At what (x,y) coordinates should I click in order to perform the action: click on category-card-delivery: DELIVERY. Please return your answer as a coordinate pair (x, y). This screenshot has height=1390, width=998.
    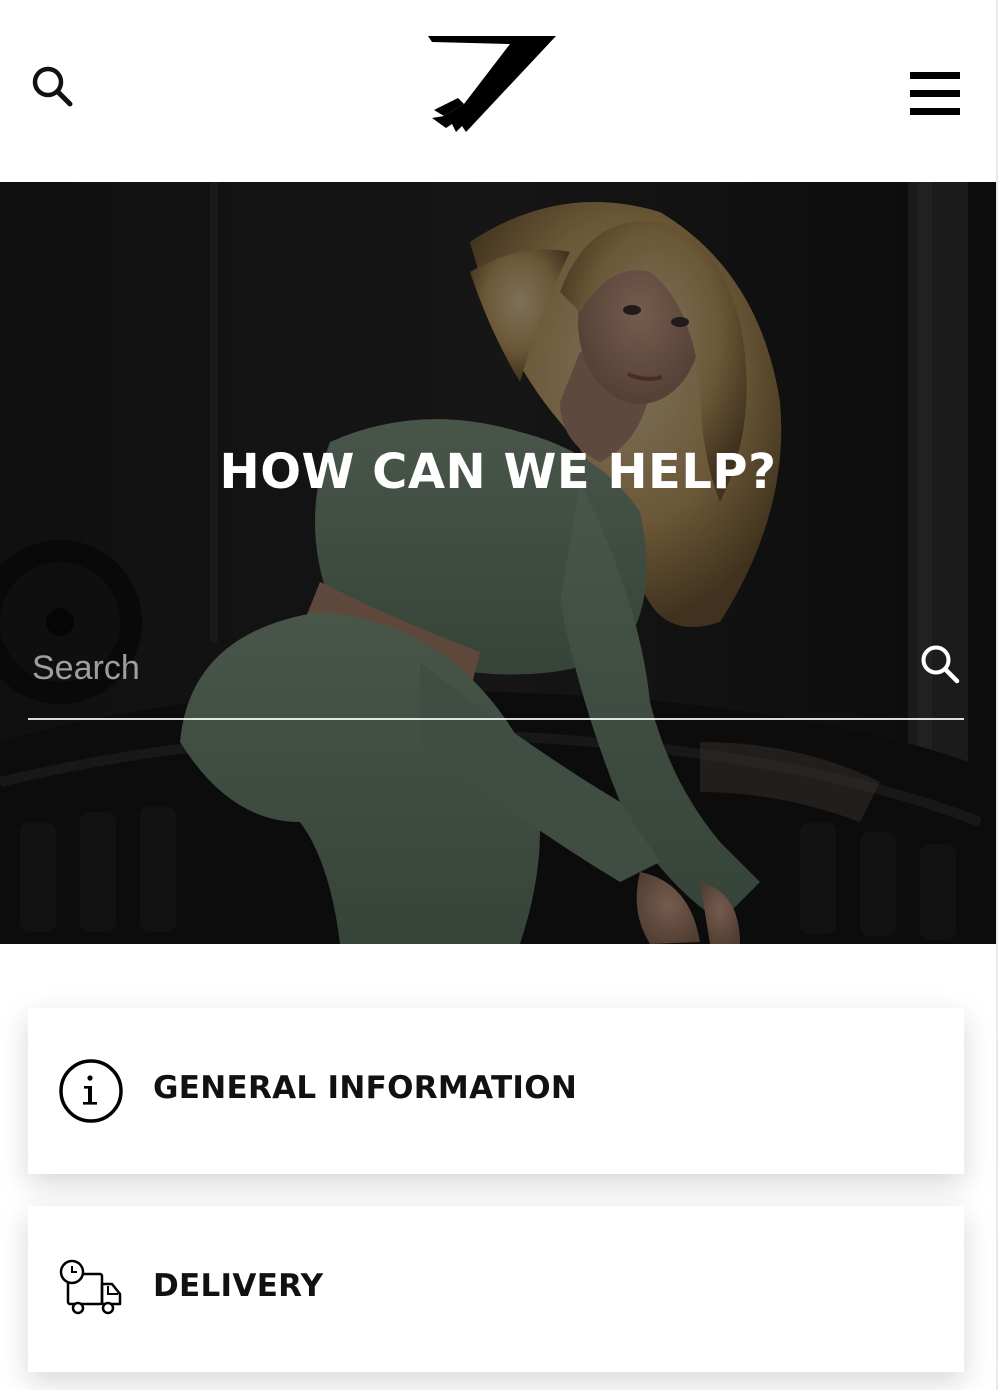
    Looking at the image, I should click on (496, 1289).